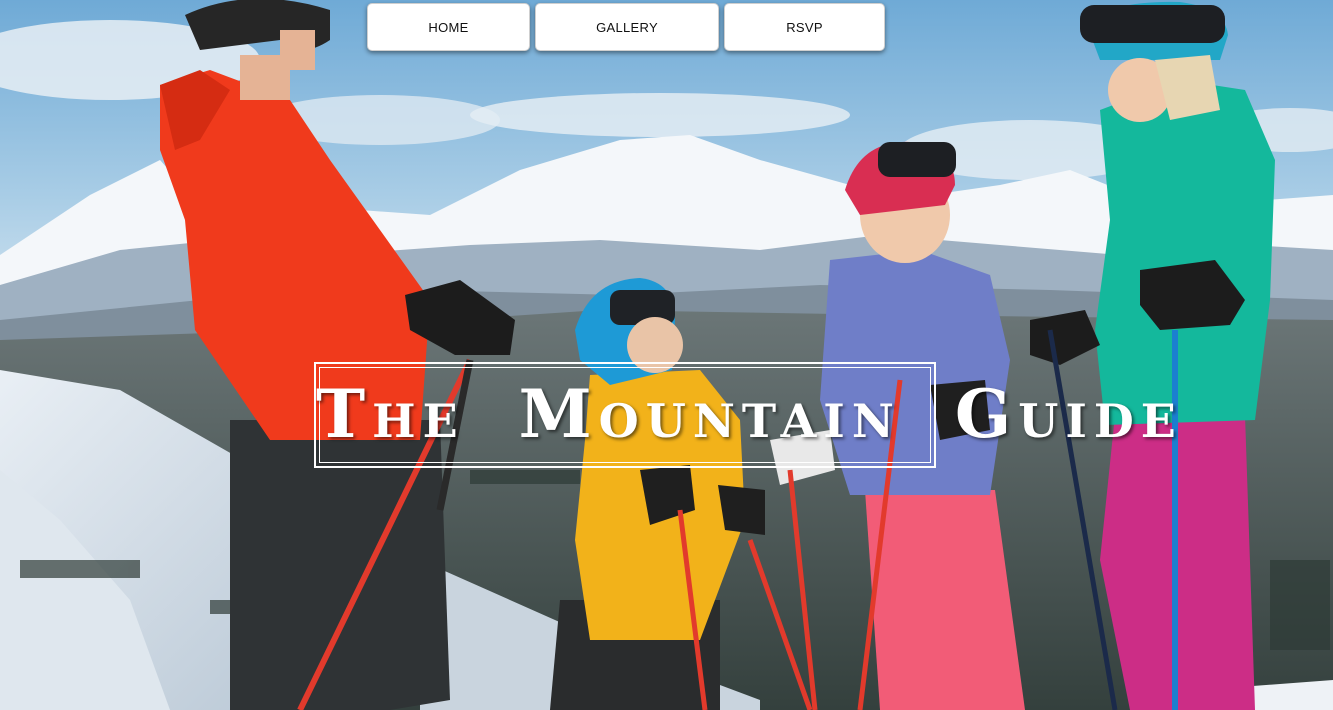 This screenshot has height=710, width=1333. I want to click on top-navigation: HOME GALLERY RSVP, so click(626, 27).